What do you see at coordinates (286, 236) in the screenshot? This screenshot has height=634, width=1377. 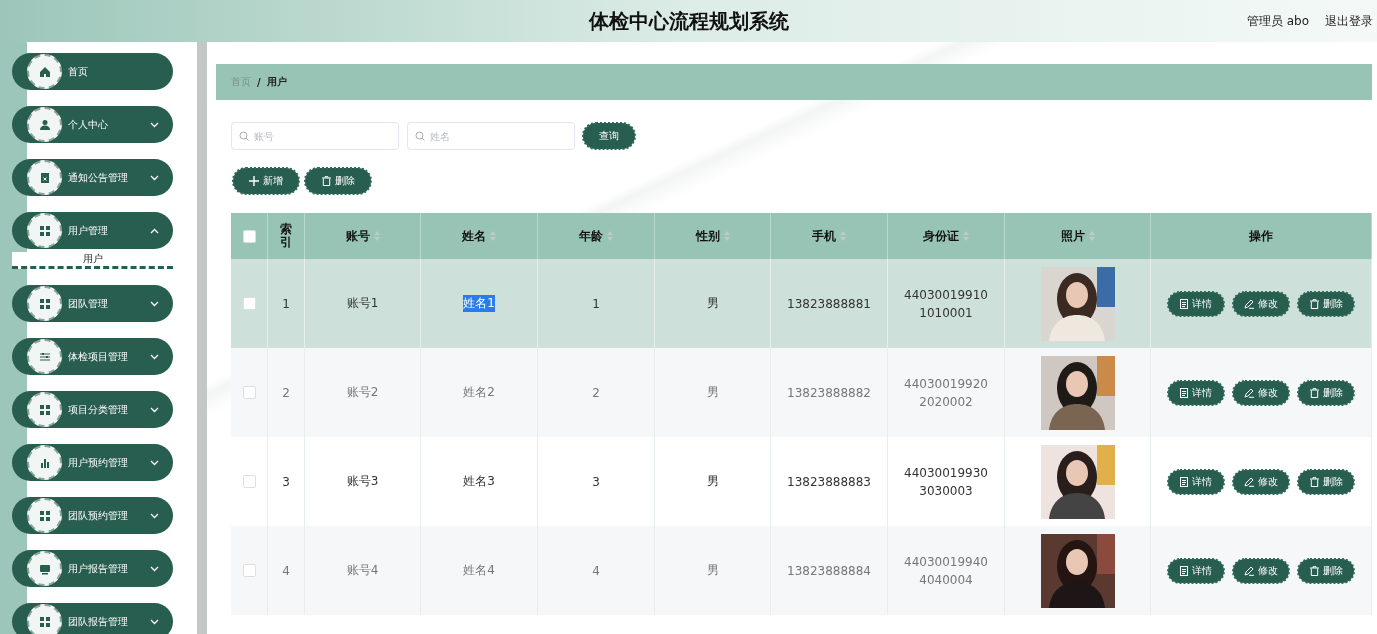 I see `column-header: 索引` at bounding box center [286, 236].